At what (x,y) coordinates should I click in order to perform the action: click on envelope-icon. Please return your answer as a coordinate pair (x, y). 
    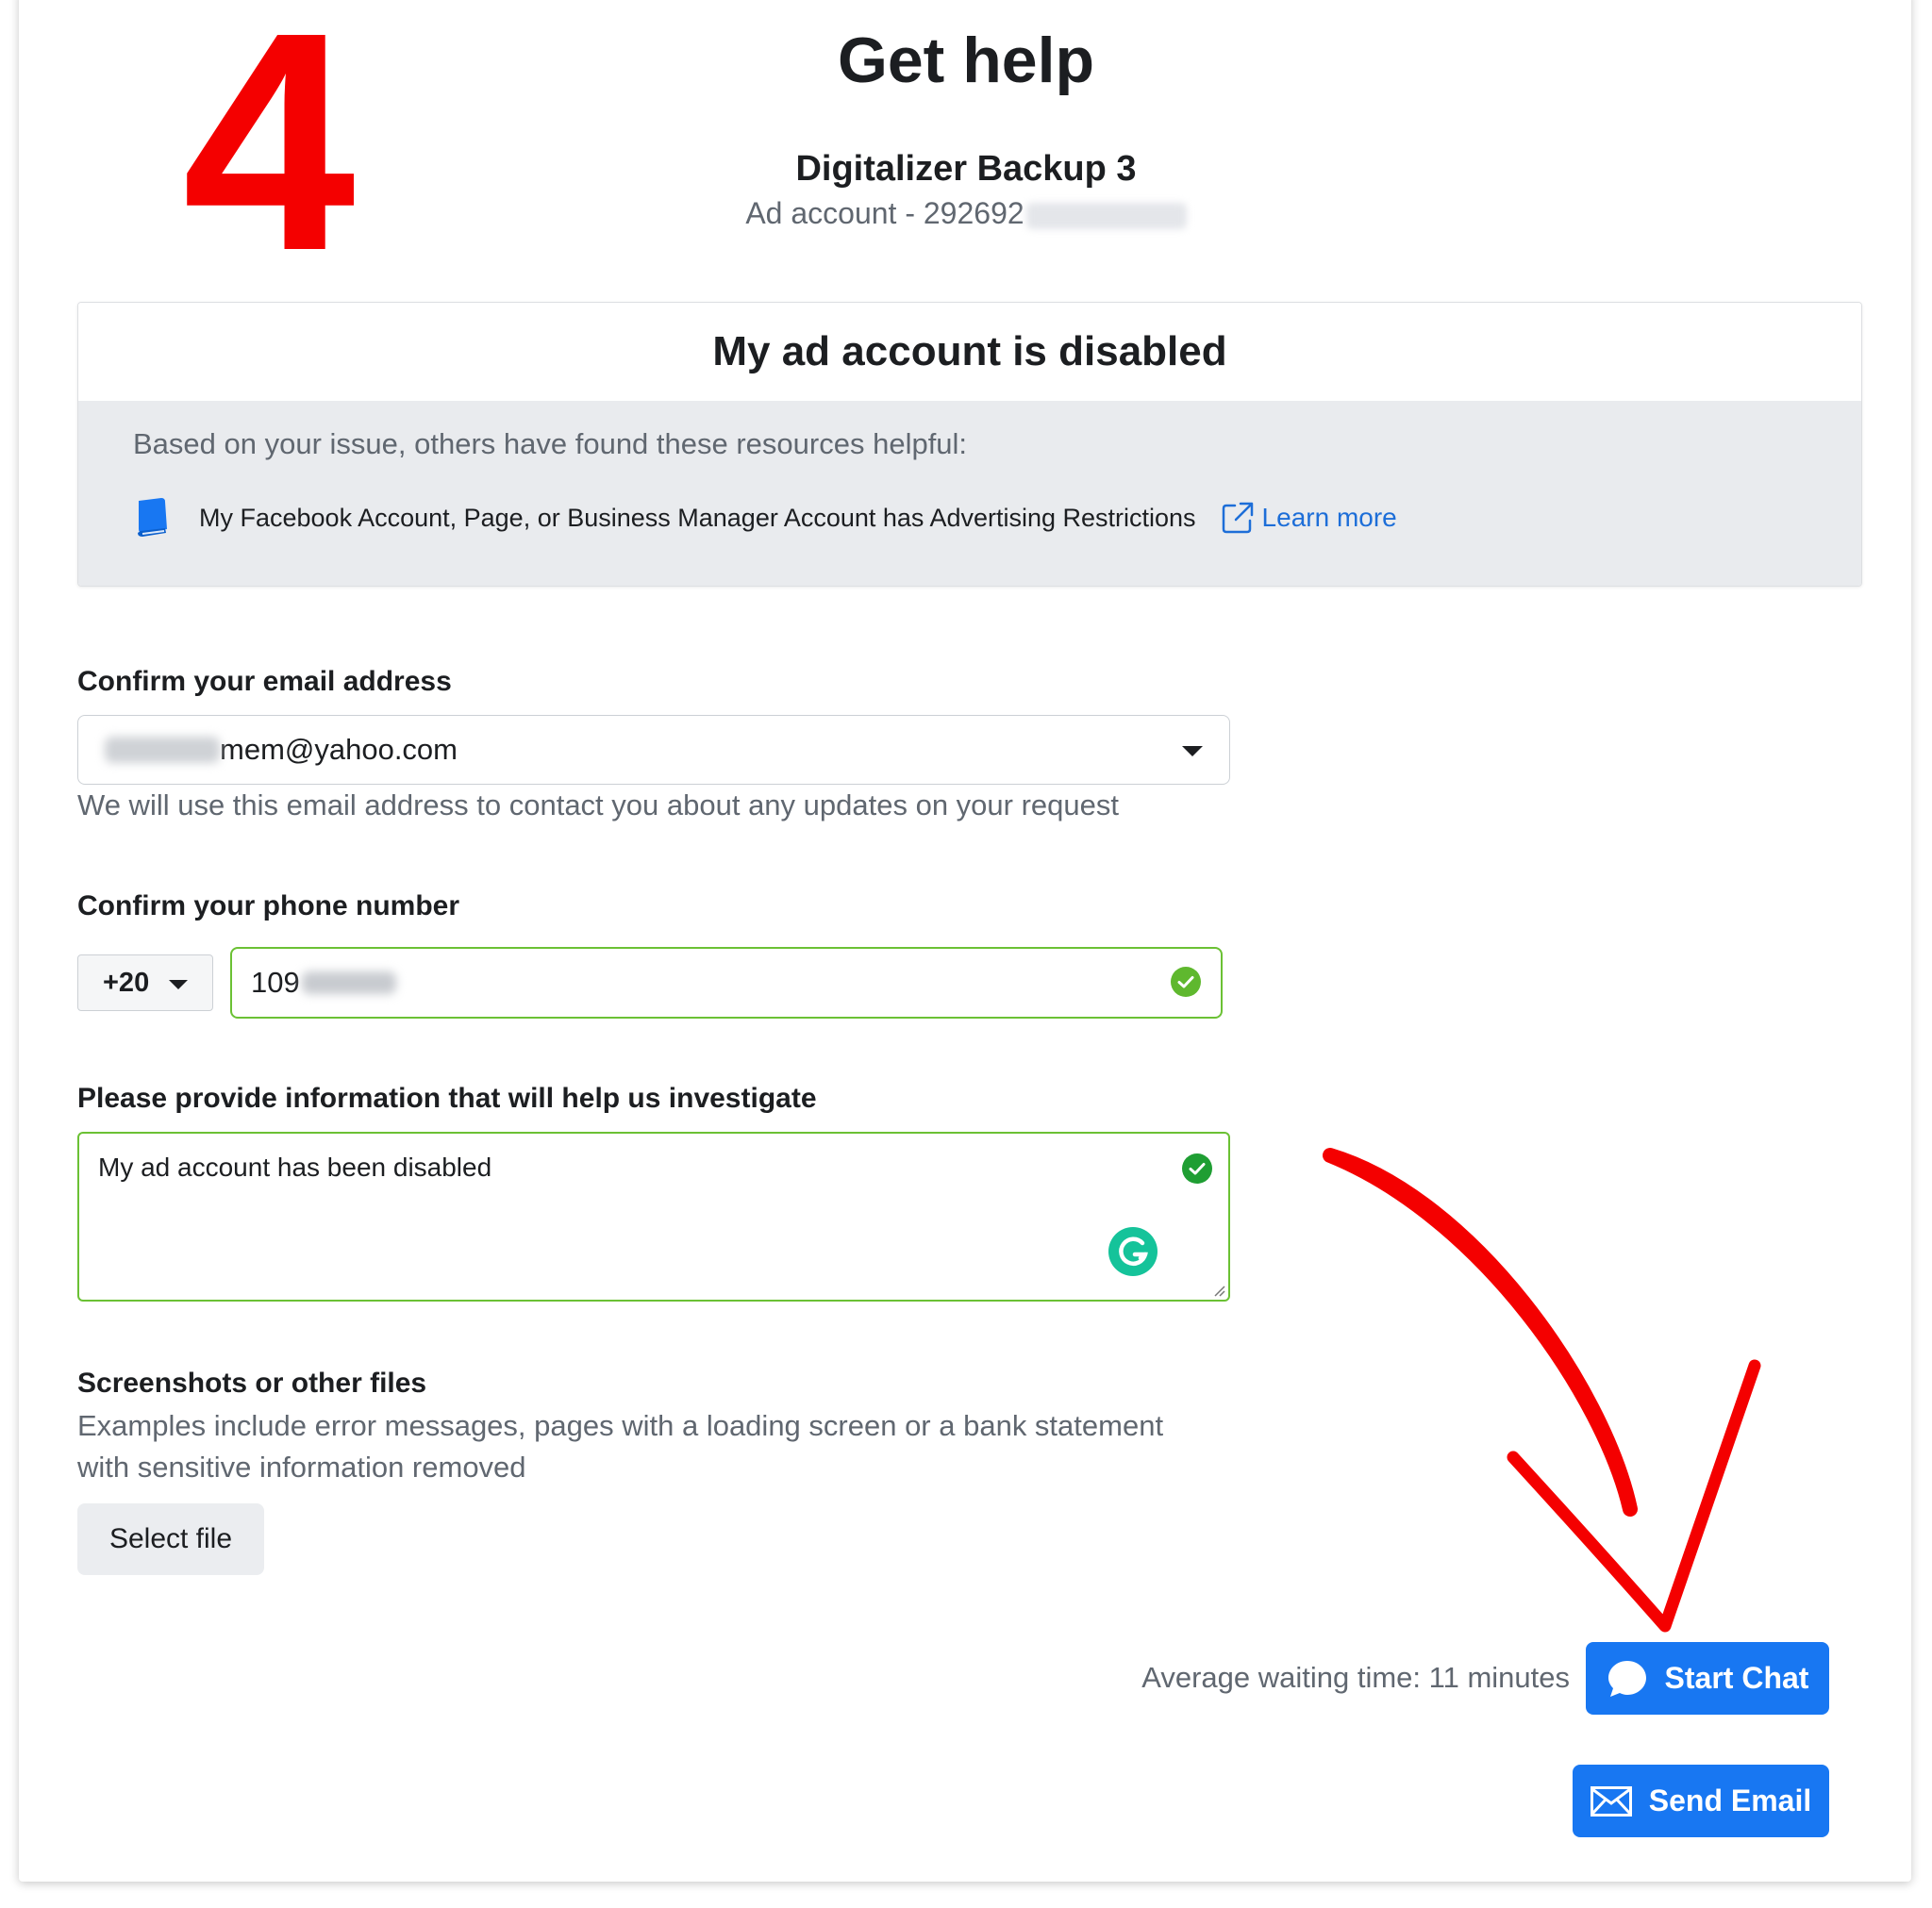
    Looking at the image, I should click on (1611, 1801).